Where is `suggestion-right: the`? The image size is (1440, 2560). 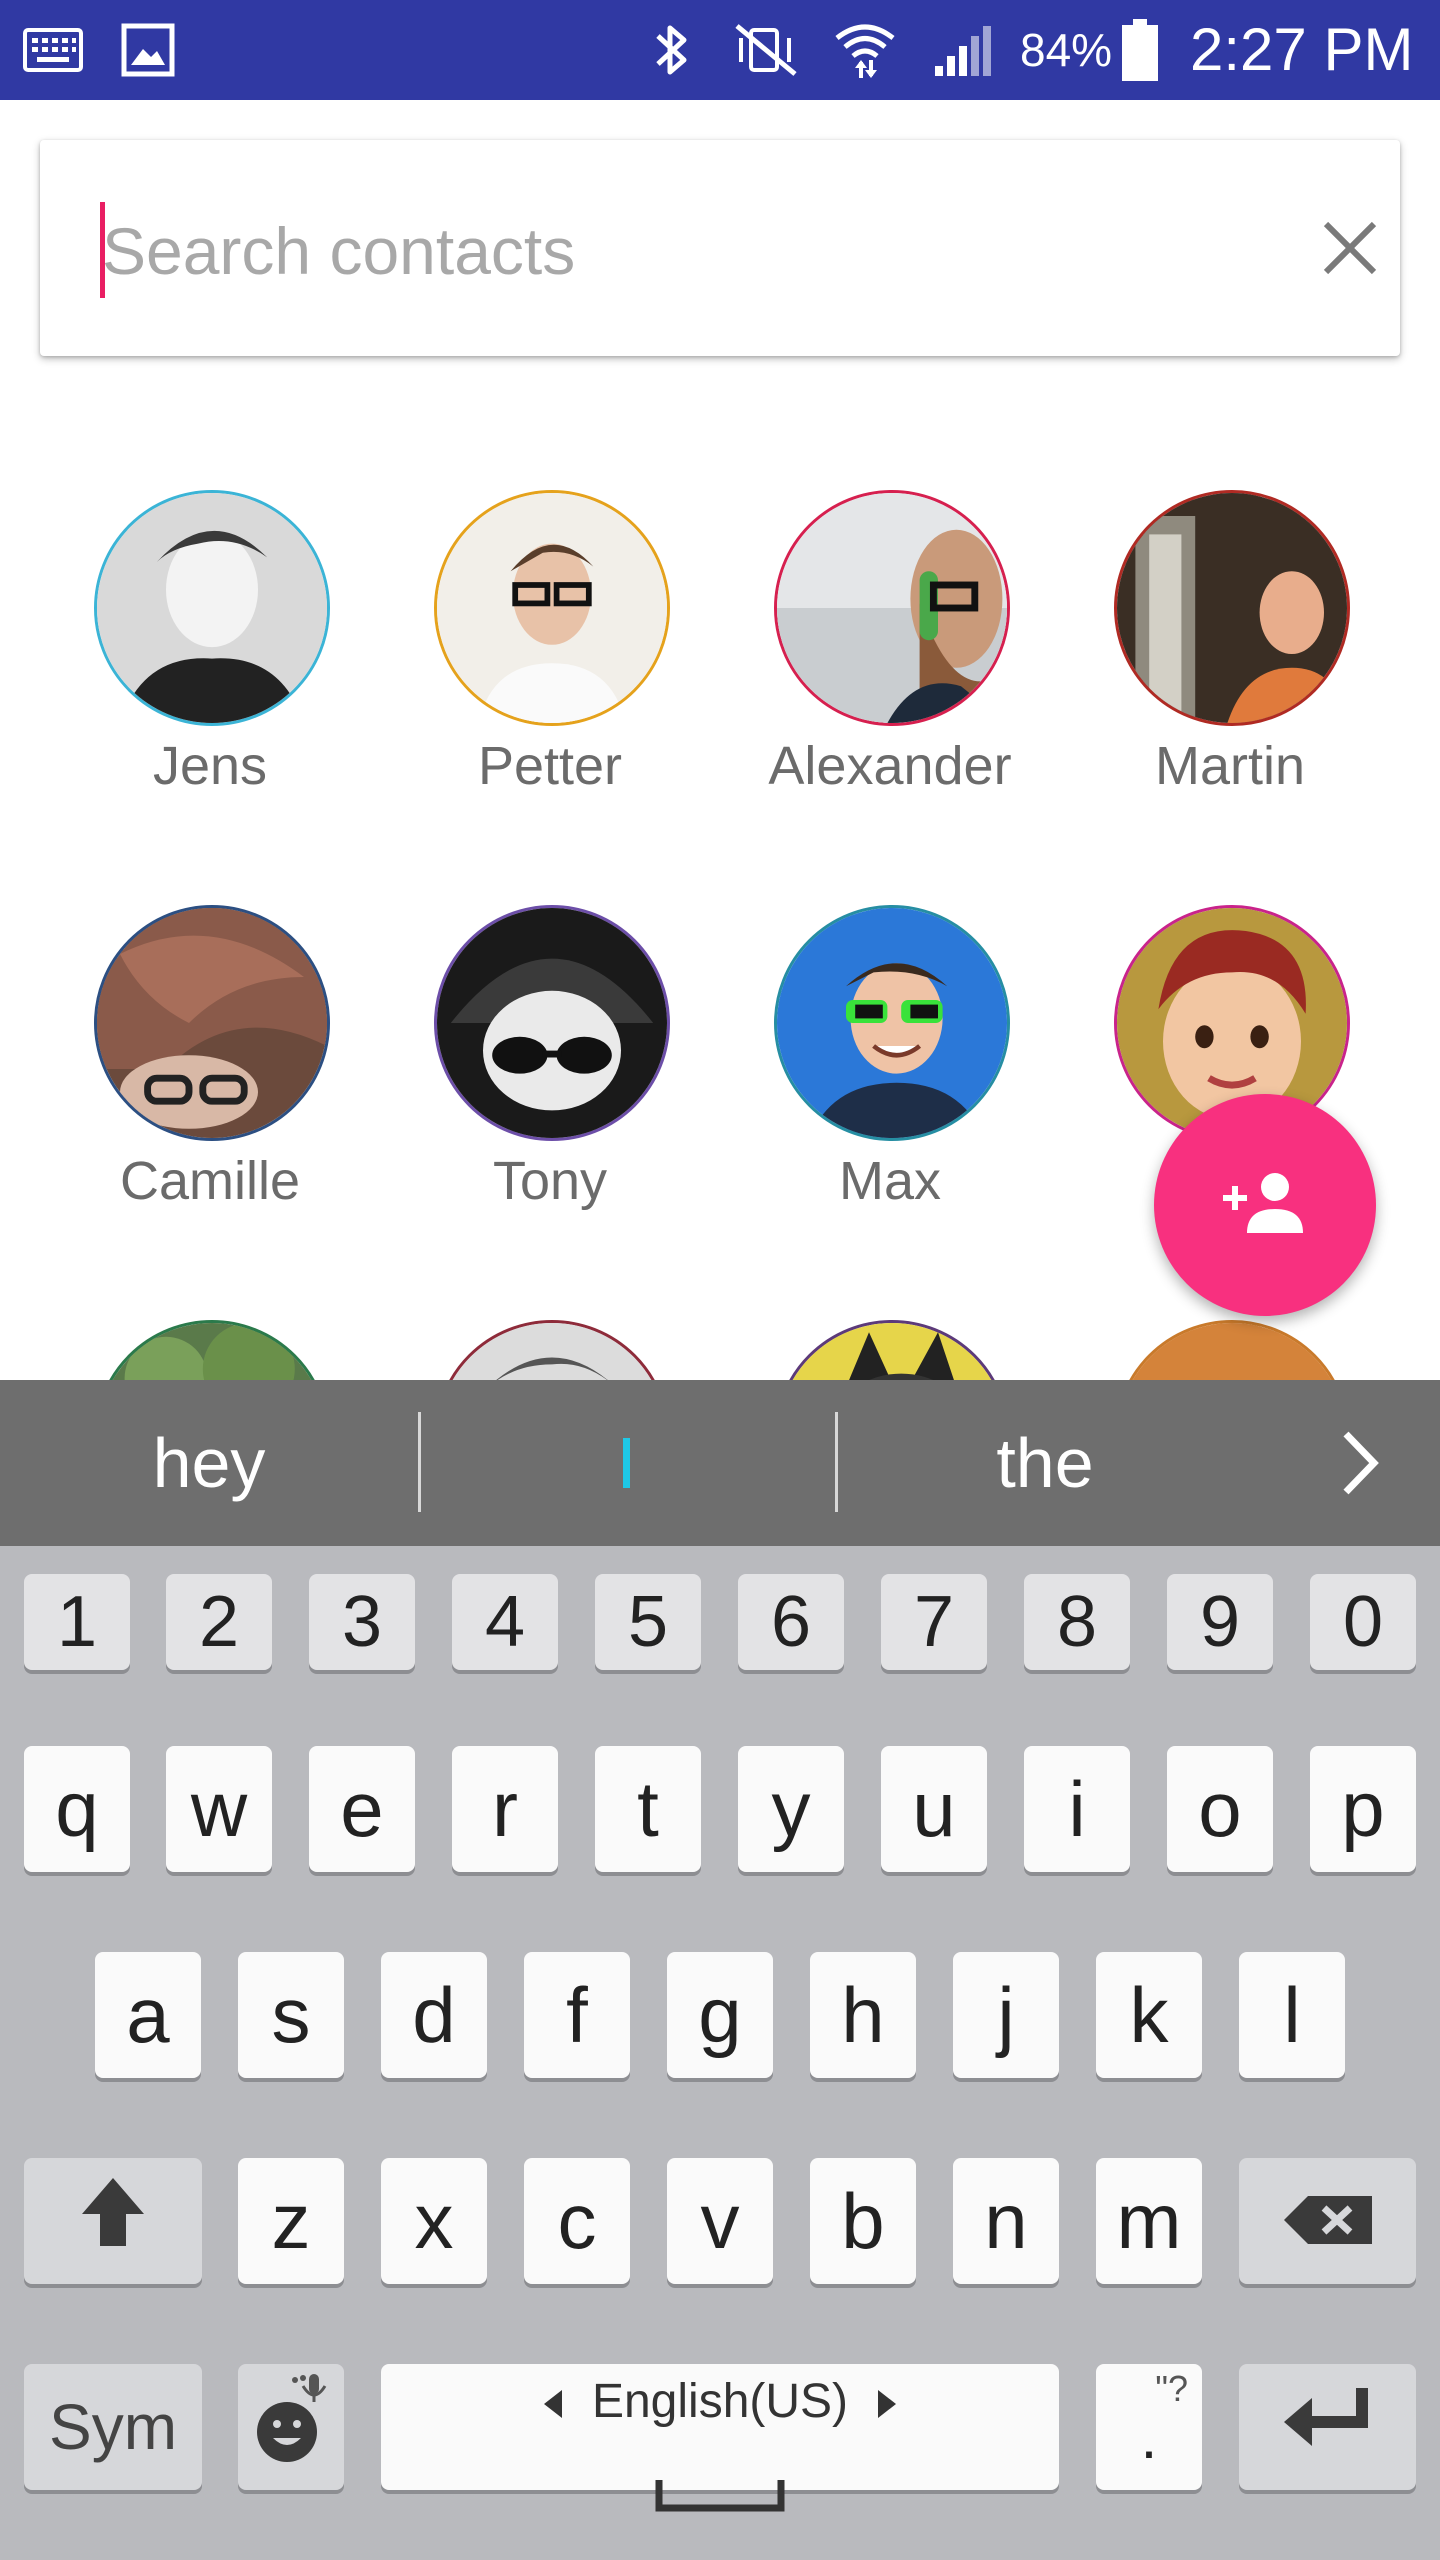
suggestion-right: the is located at coordinates (1045, 1463).